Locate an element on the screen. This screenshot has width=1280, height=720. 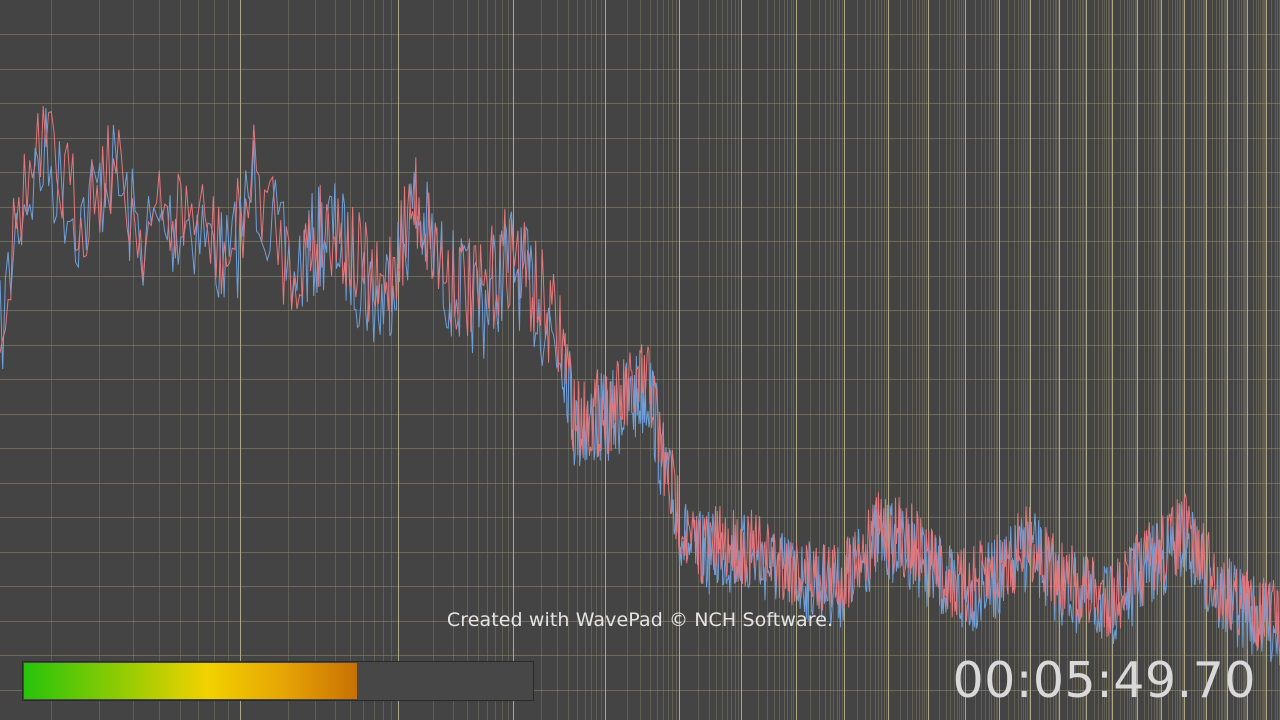
playback-time-display: 00:05:49.70 is located at coordinates (1104, 680).